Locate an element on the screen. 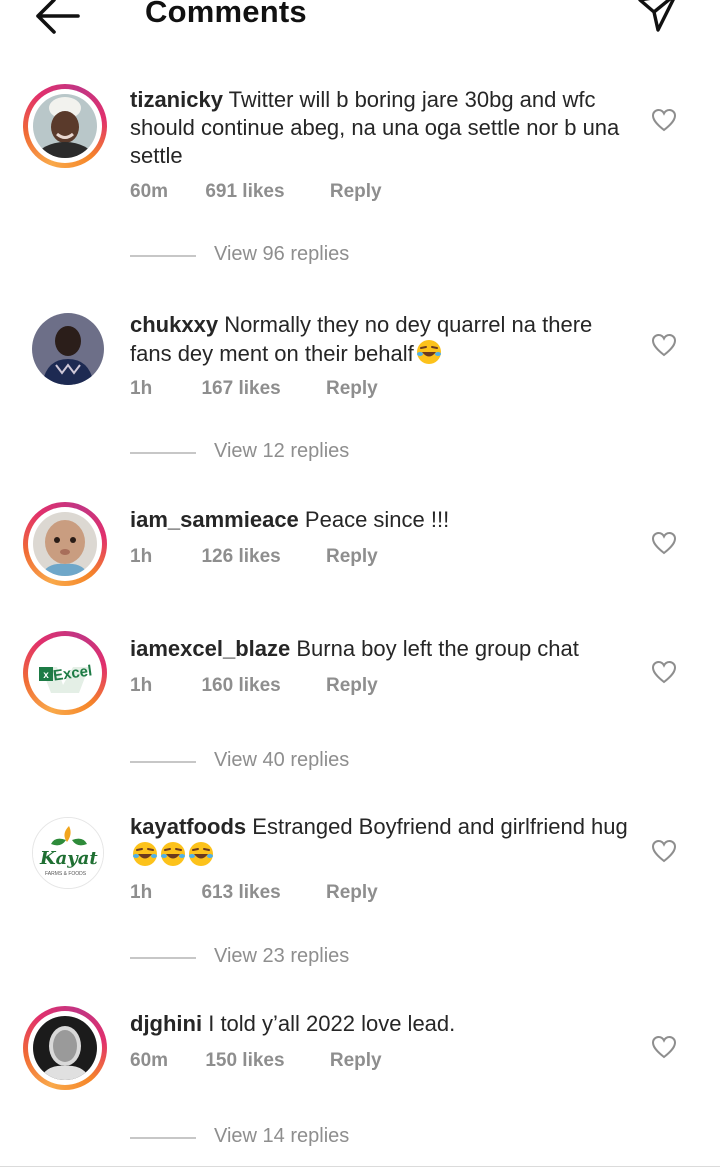 Image resolution: width=720 pixels, height=1171 pixels. logo-subtext: FARMS & FOODS is located at coordinates (66, 874).